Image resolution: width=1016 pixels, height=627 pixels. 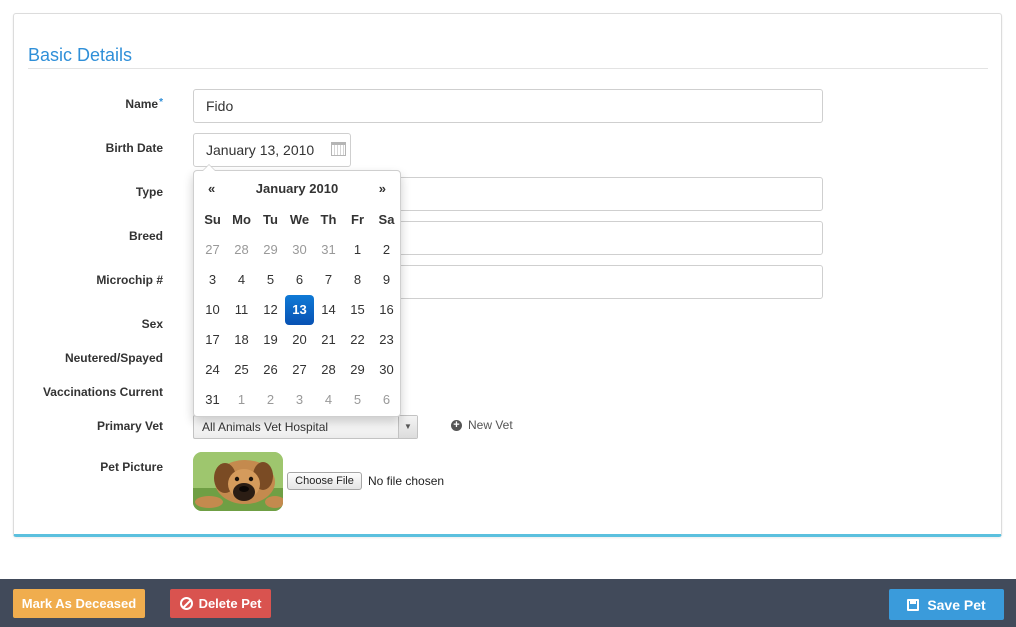 I want to click on save-icon, so click(x=913, y=604).